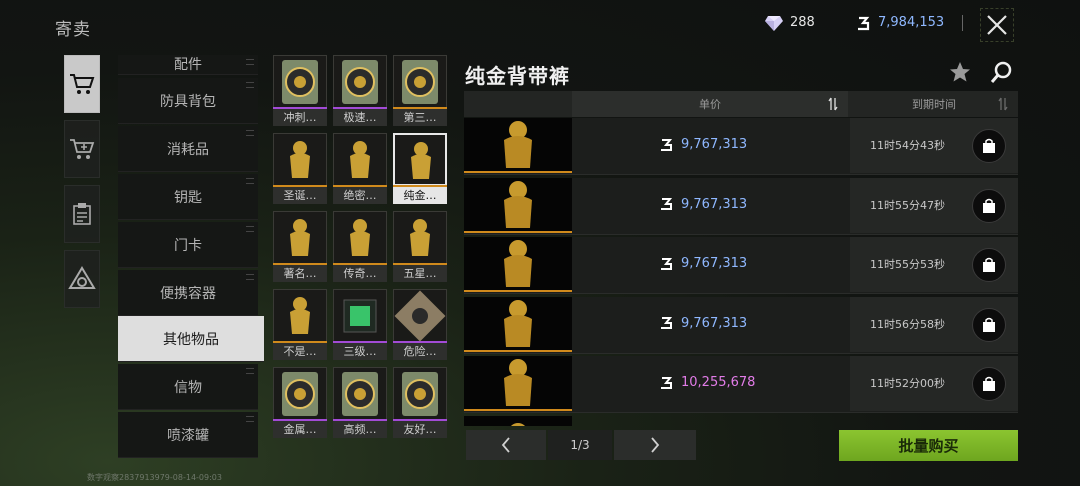 The height and width of the screenshot is (486, 1080). Describe the element at coordinates (518, 421) in the screenshot. I see `item-thumbnail-partial` at that location.